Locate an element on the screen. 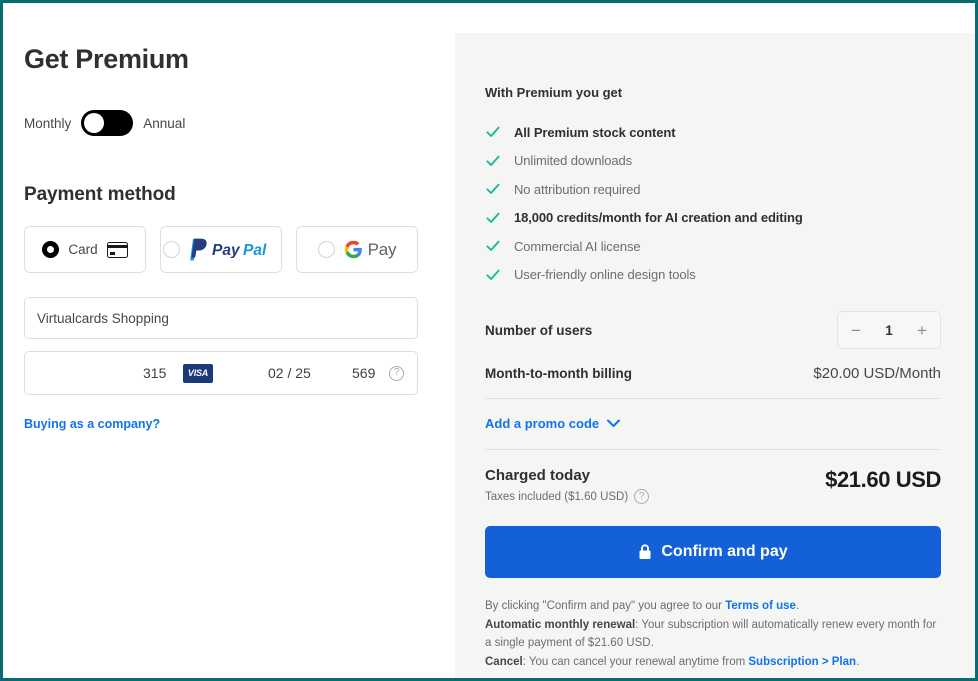  payment-option-paypal: Pay Pal is located at coordinates (221, 250).